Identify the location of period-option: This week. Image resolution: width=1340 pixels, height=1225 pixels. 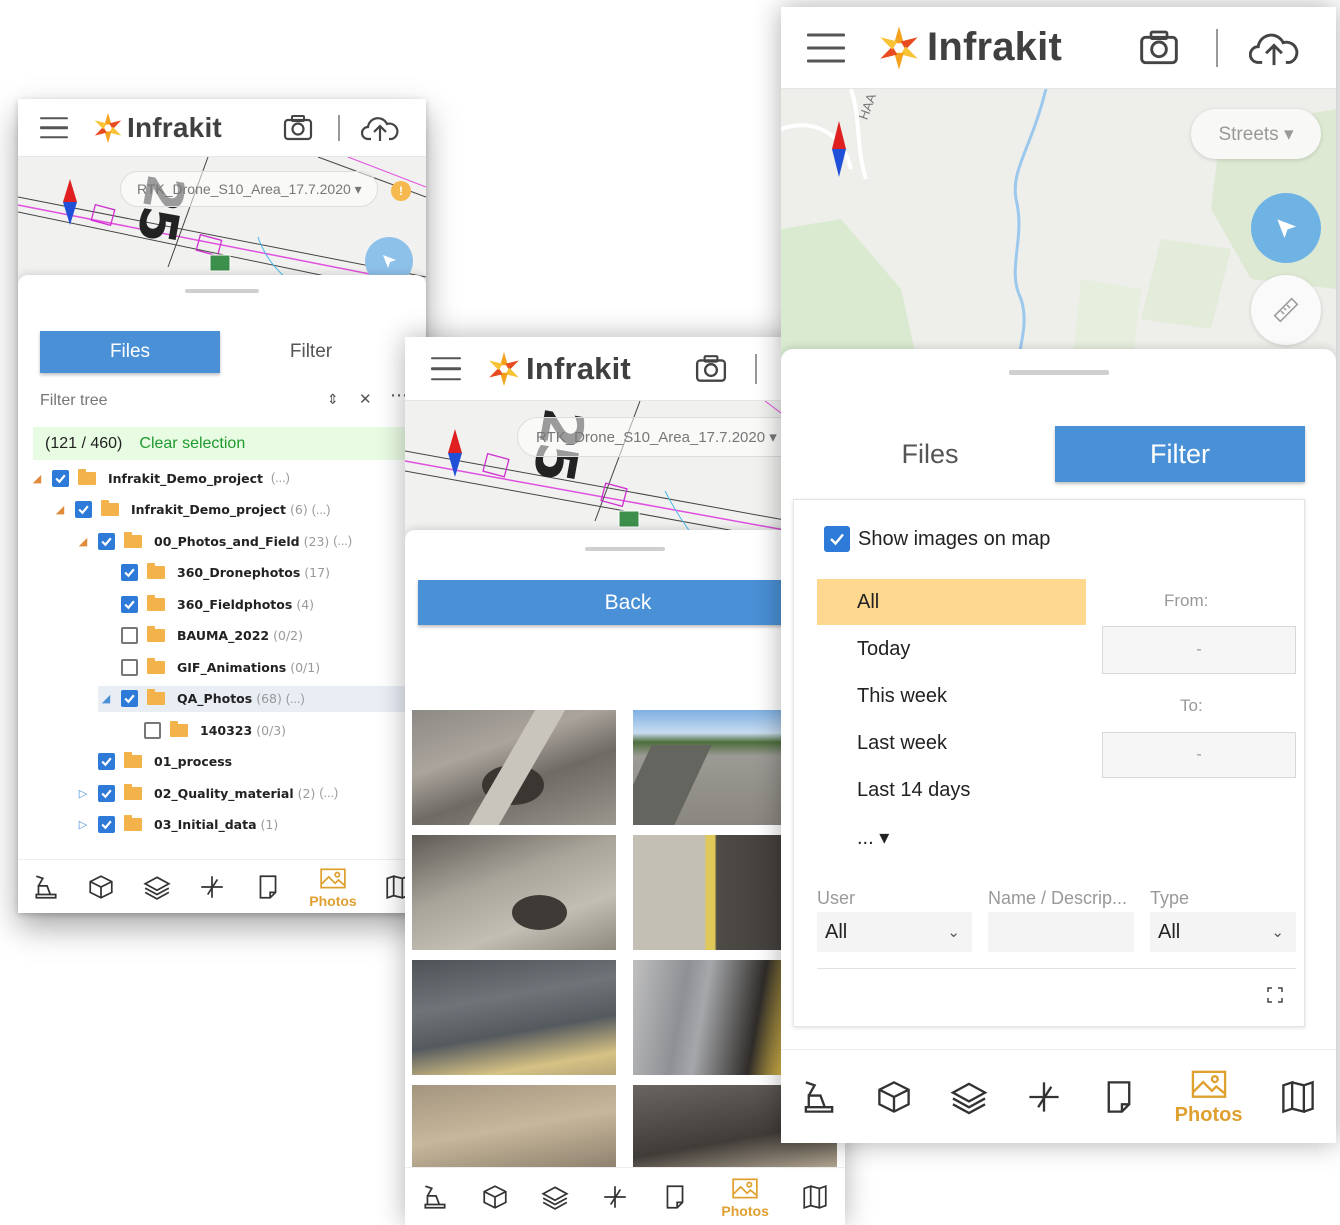
(951, 696).